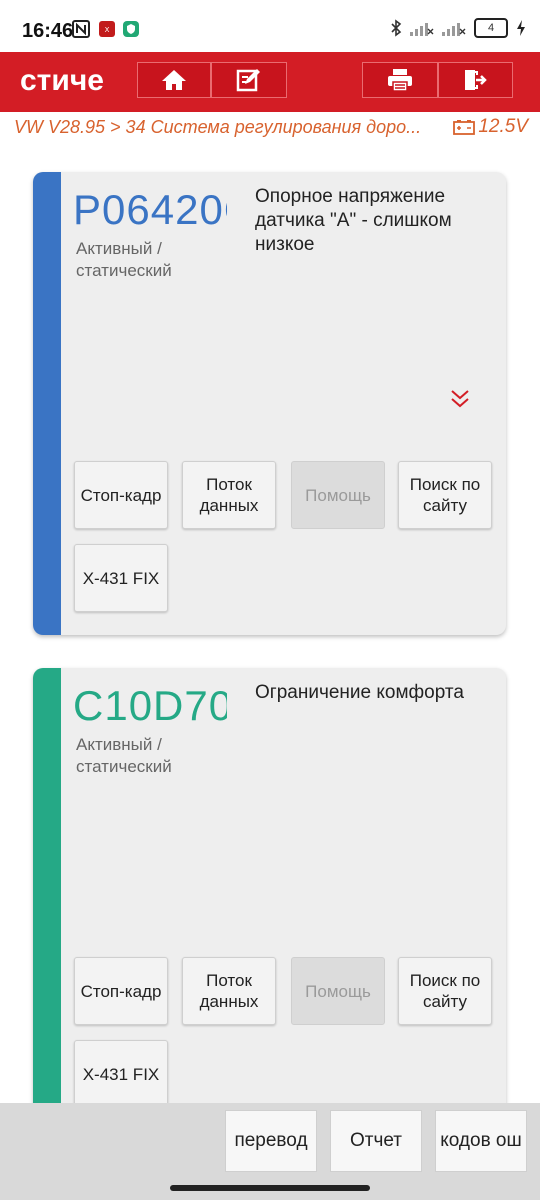 This screenshot has height=1200, width=540. I want to click on battery-icon: 4, so click(491, 28).